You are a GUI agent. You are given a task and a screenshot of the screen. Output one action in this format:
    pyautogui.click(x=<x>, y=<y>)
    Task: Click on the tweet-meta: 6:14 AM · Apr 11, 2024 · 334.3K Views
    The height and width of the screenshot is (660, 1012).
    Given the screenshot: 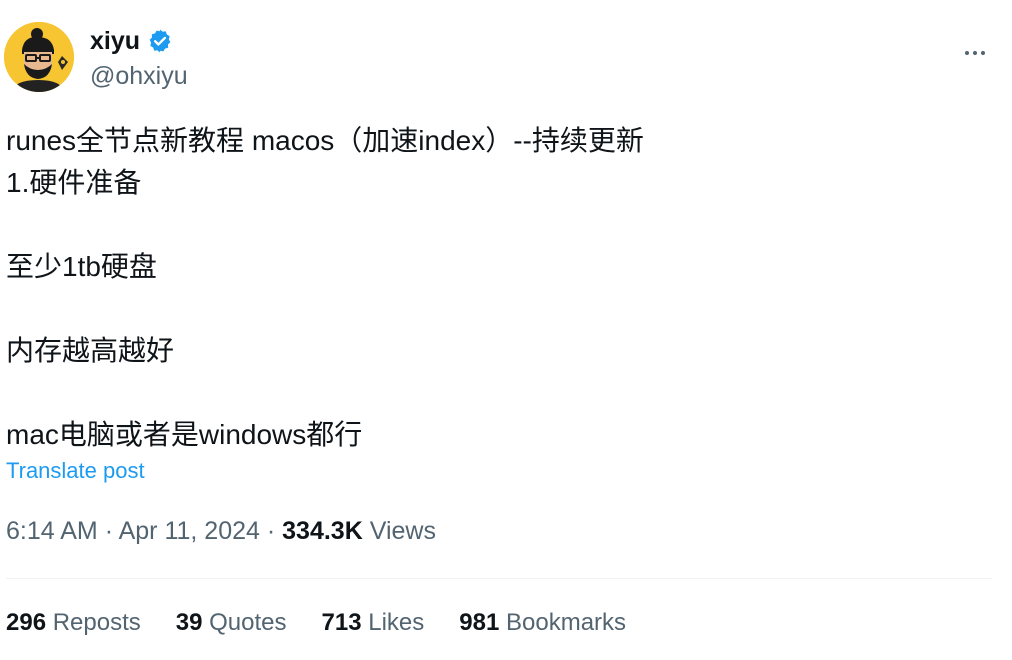 What is the action you would take?
    pyautogui.click(x=221, y=531)
    